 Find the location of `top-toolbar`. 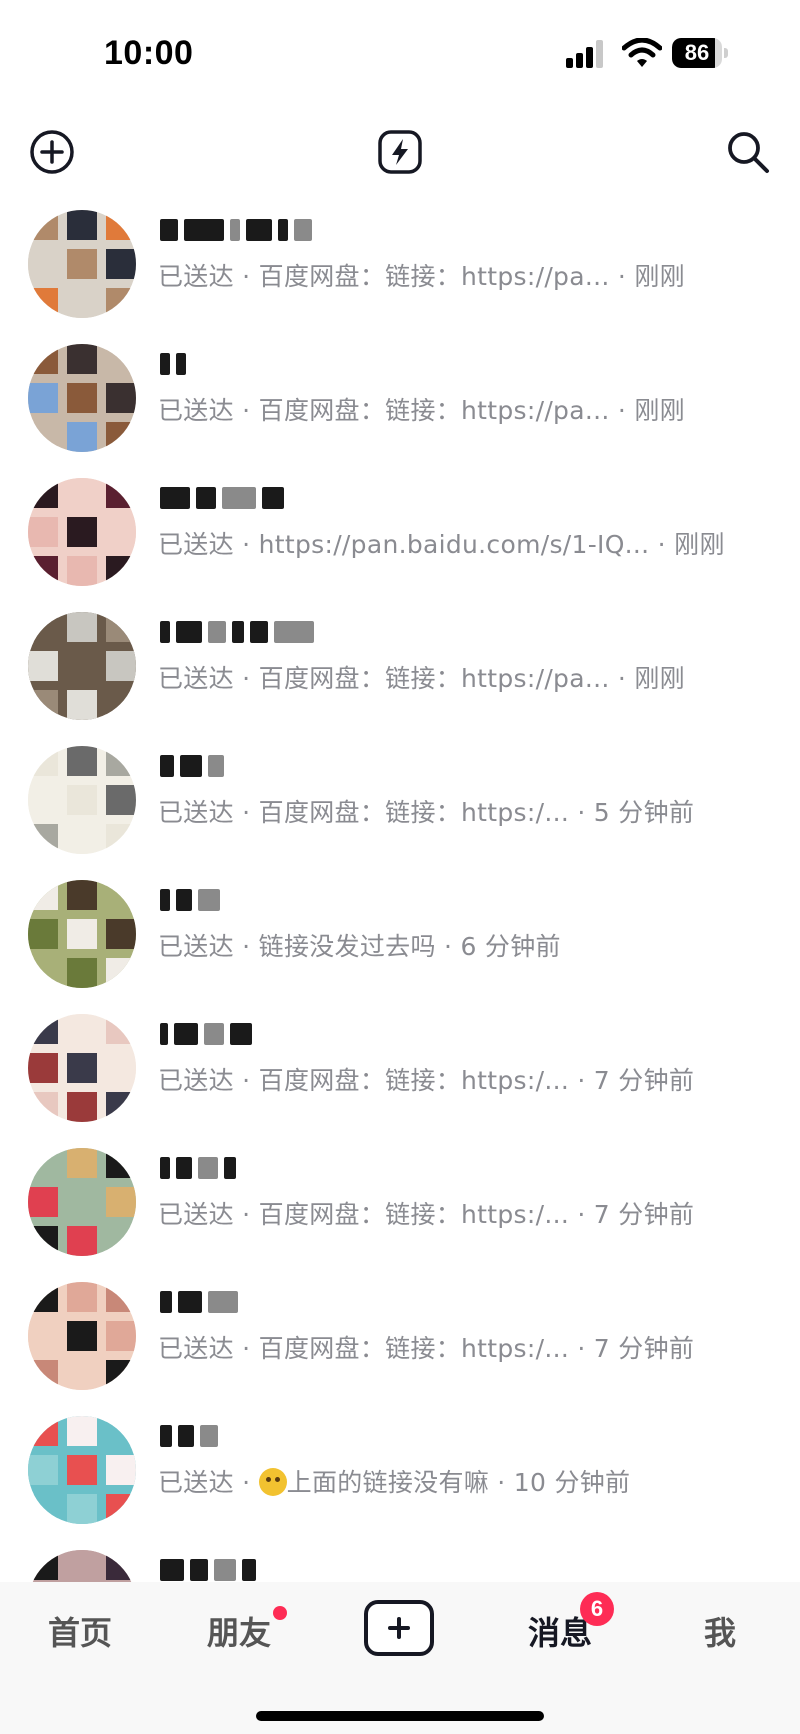

top-toolbar is located at coordinates (400, 152).